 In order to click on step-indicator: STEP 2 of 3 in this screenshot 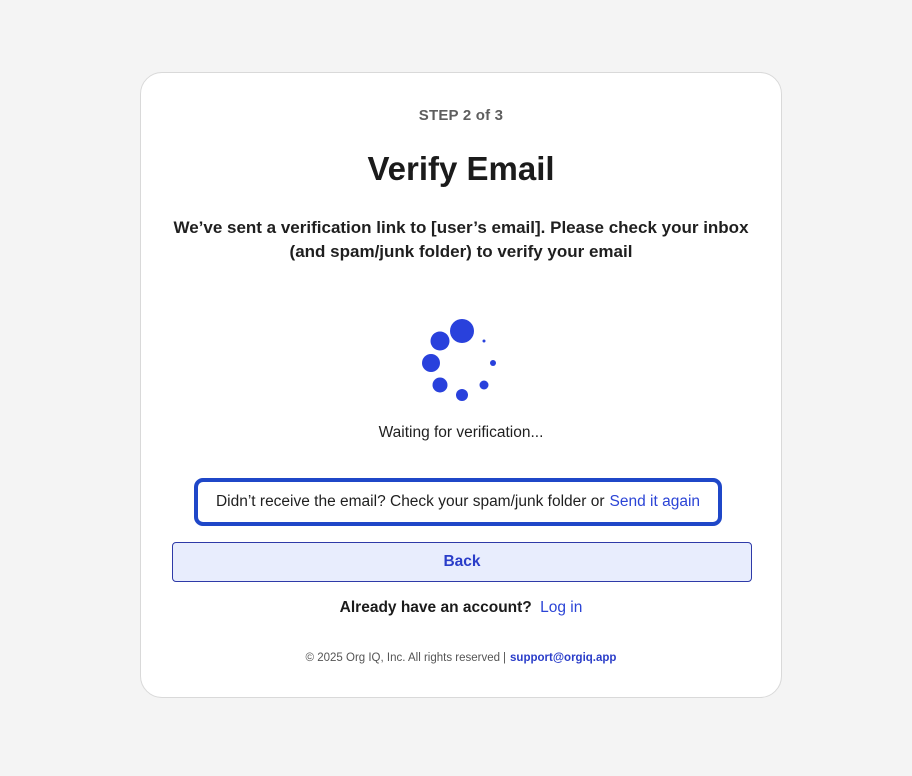, I will do `click(461, 115)`.